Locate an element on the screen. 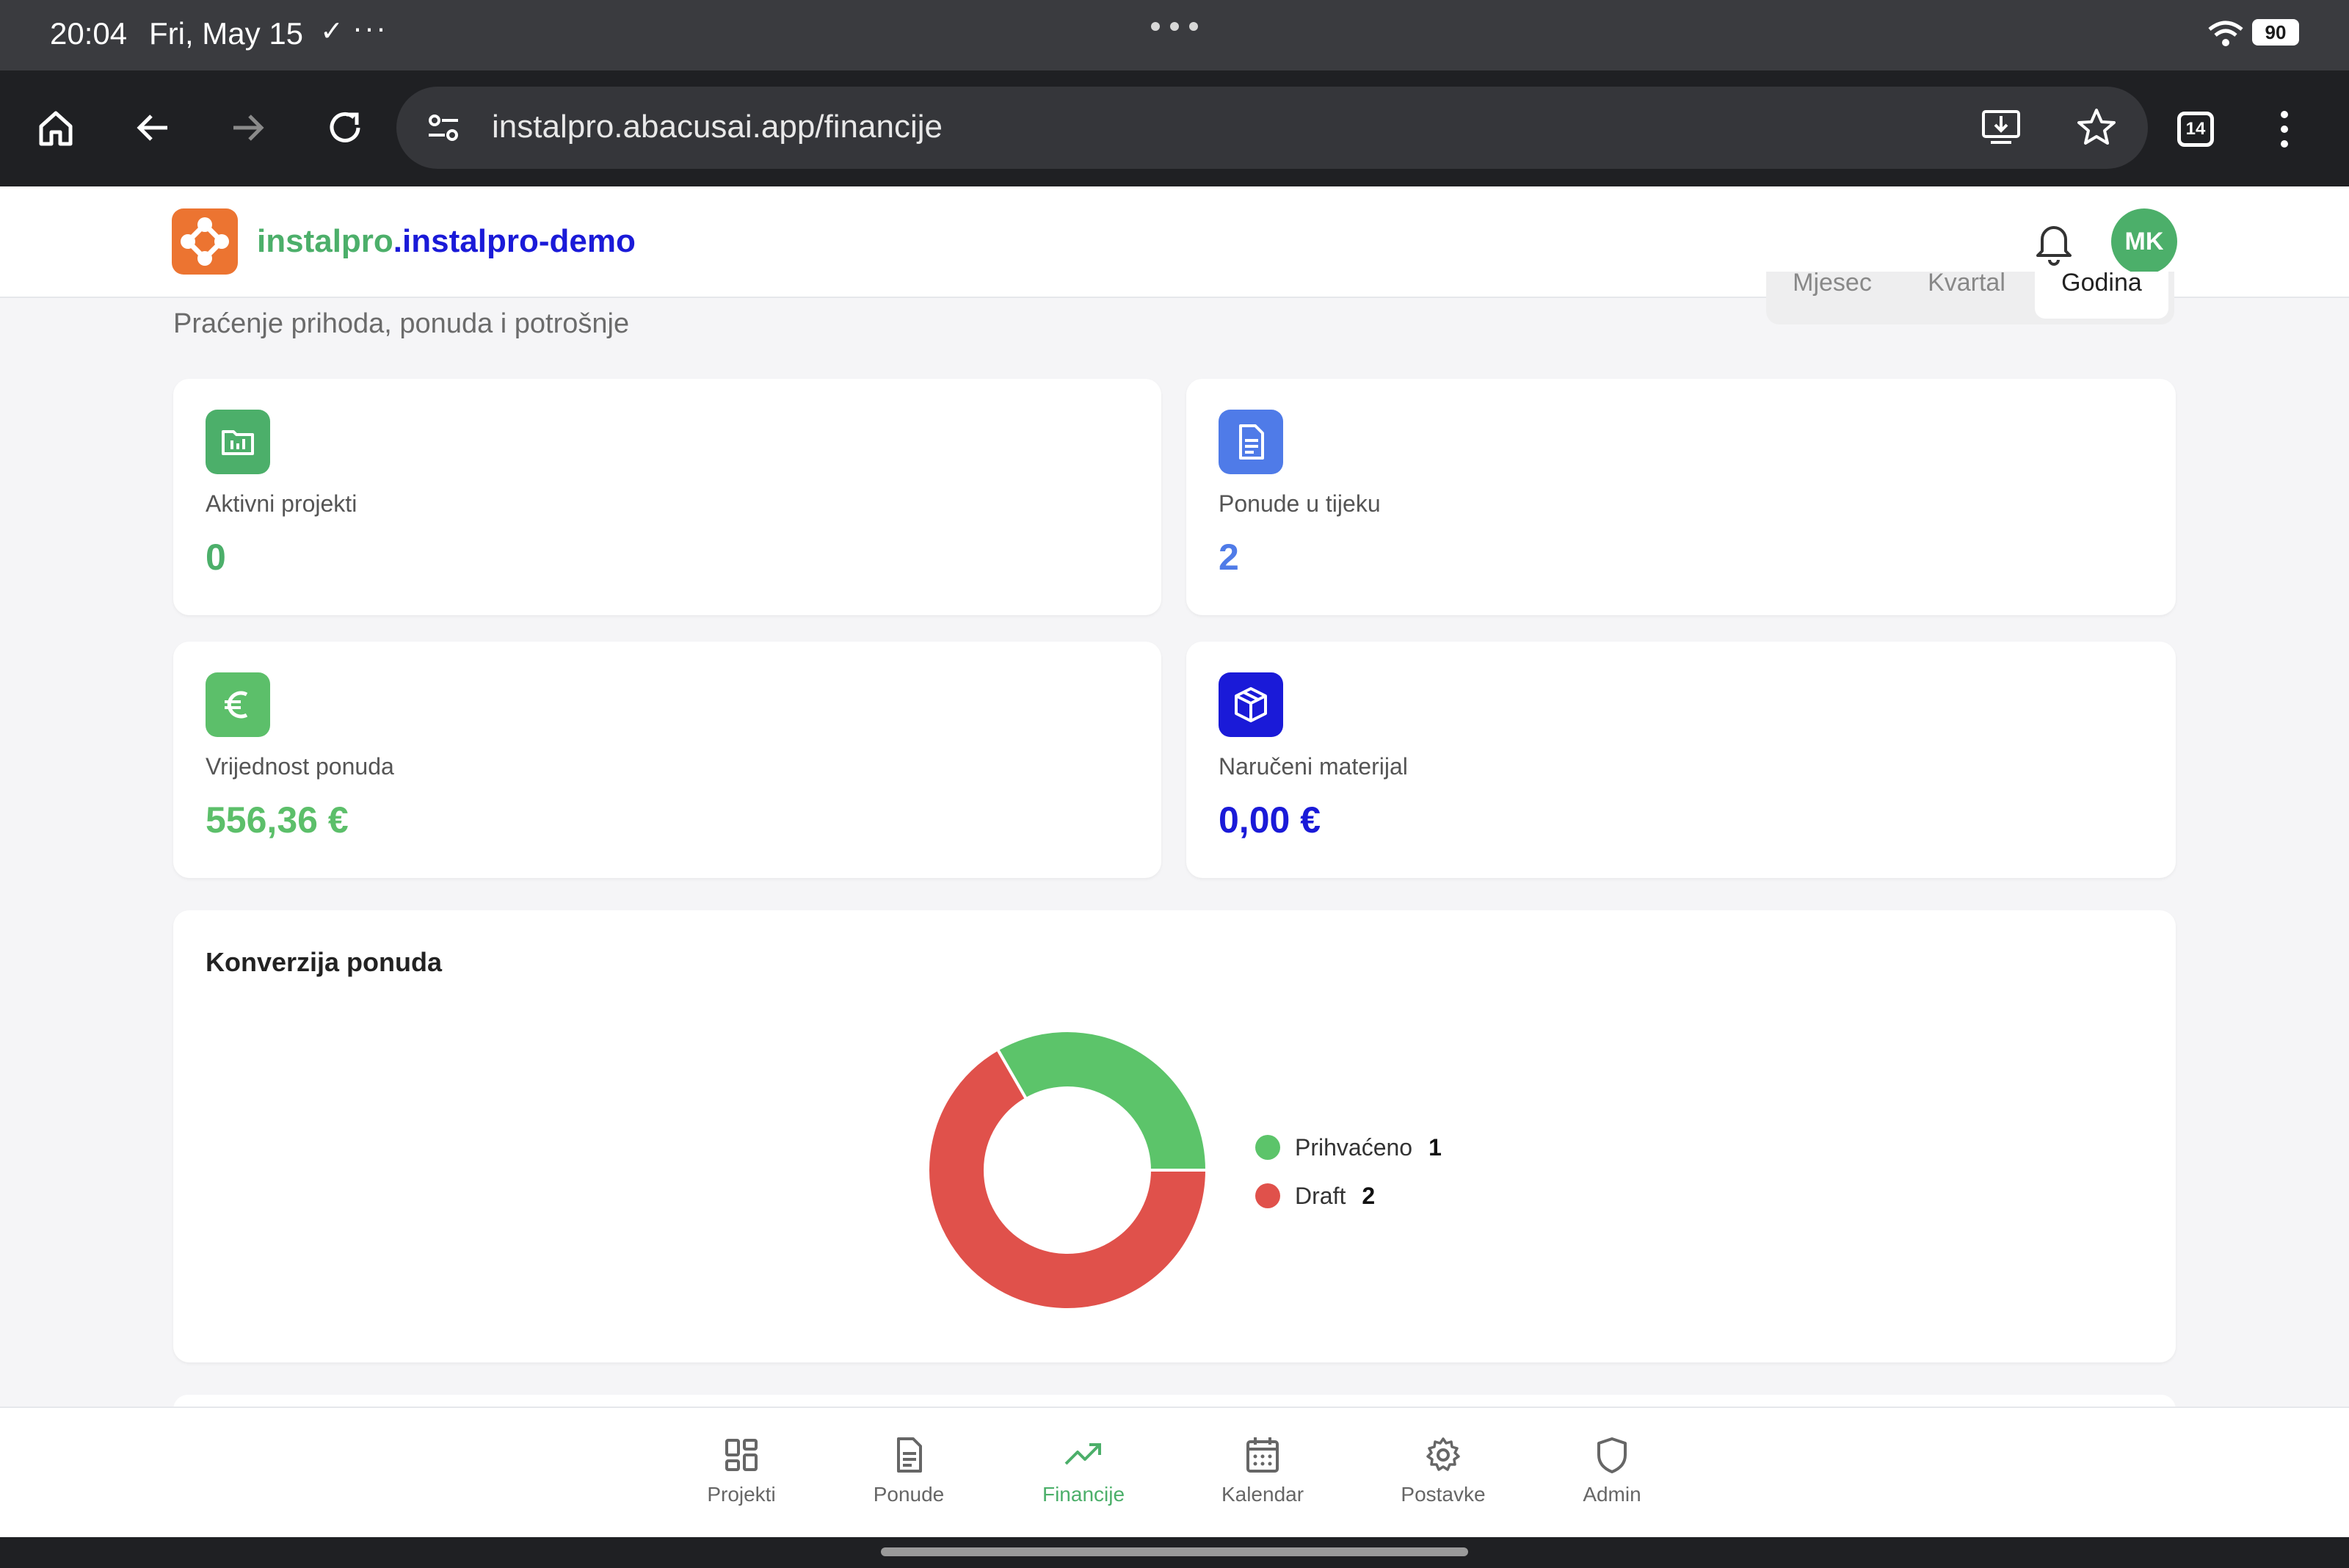 The width and height of the screenshot is (2349, 1568). period-selector: Mjesec Kvartal Godina is located at coordinates (1970, 298).